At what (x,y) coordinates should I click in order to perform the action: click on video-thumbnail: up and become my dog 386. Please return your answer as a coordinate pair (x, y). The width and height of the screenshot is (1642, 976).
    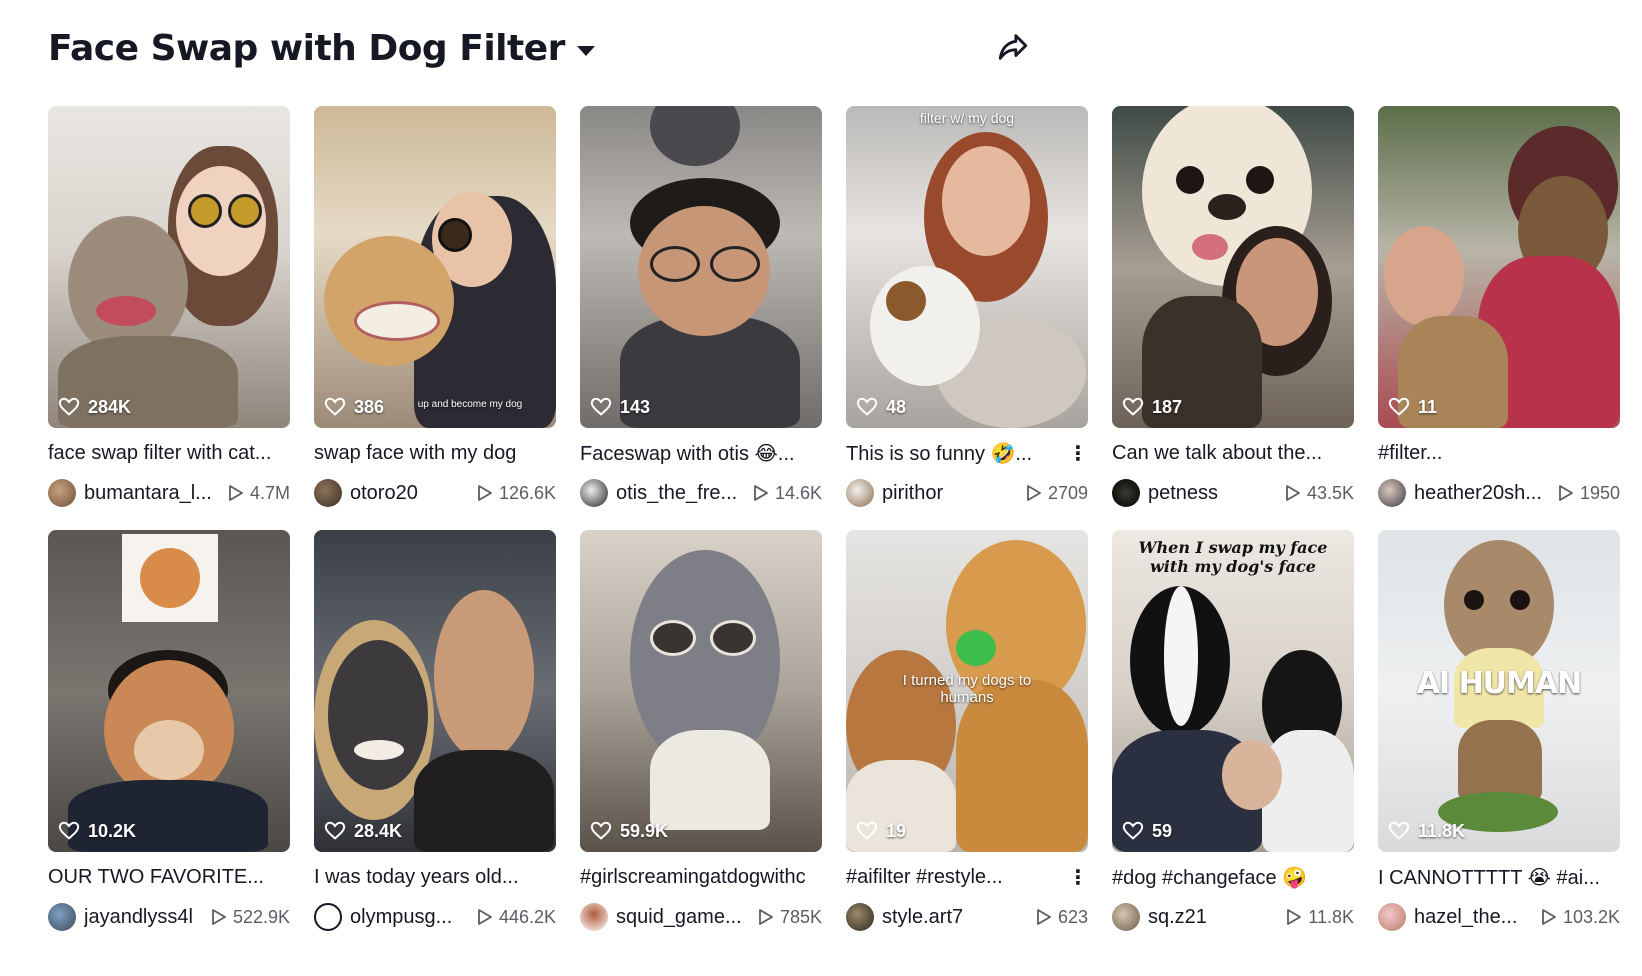
    Looking at the image, I should click on (435, 267).